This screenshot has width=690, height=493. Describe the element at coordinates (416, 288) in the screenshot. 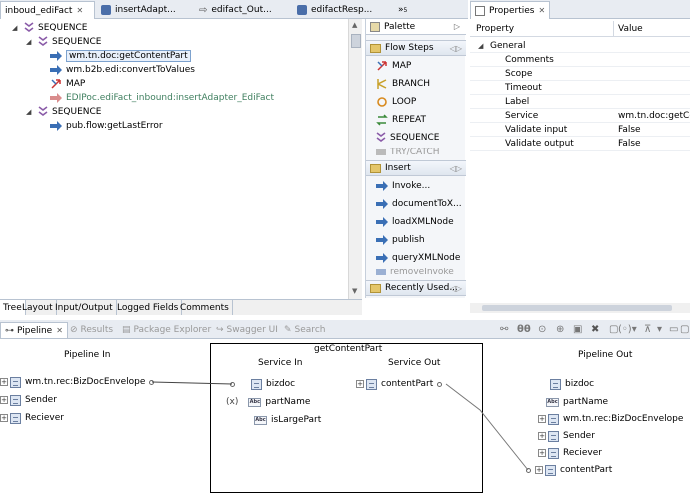

I see `recently-used-drawer: Recently Used... ◁▷` at that location.